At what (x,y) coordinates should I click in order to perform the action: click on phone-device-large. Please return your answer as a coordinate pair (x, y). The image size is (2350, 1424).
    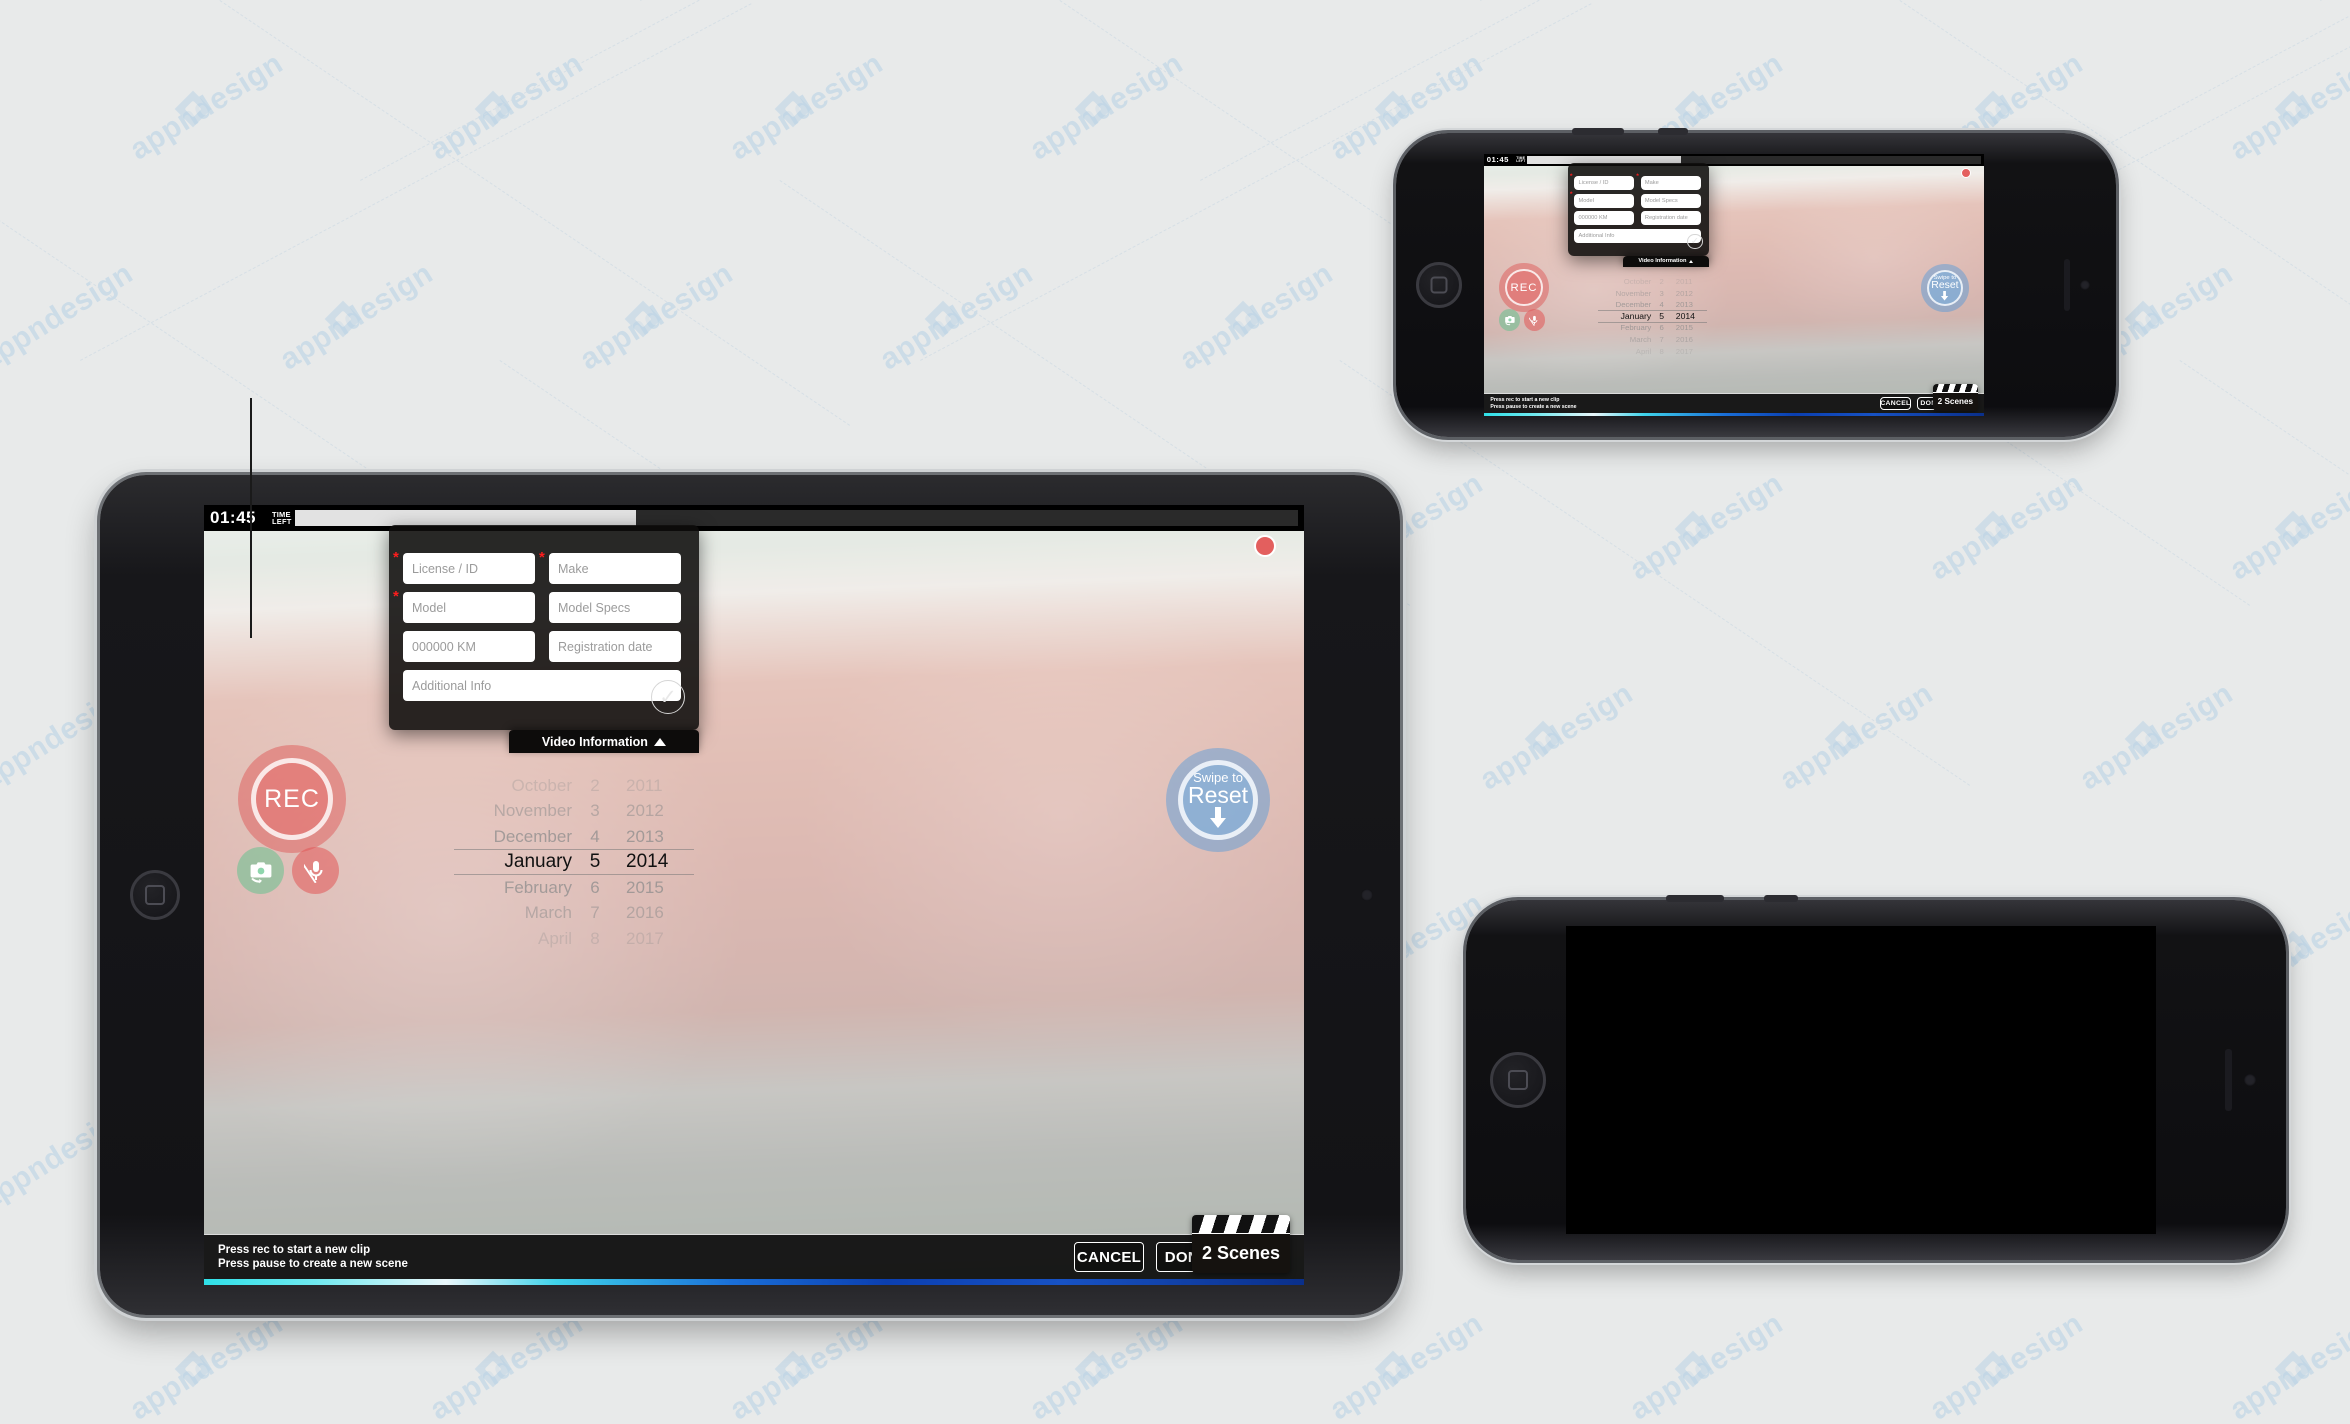
    Looking at the image, I should click on (1876, 1077).